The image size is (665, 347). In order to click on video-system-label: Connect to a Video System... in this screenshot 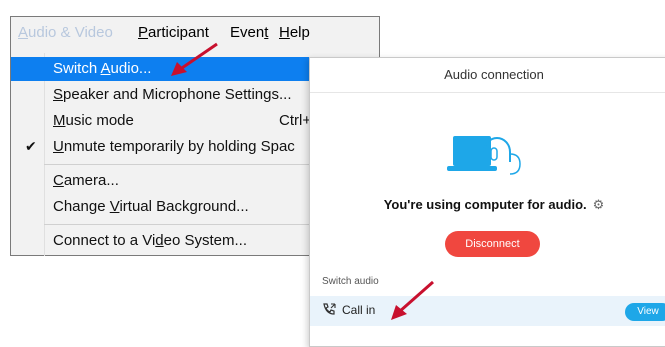, I will do `click(150, 240)`.